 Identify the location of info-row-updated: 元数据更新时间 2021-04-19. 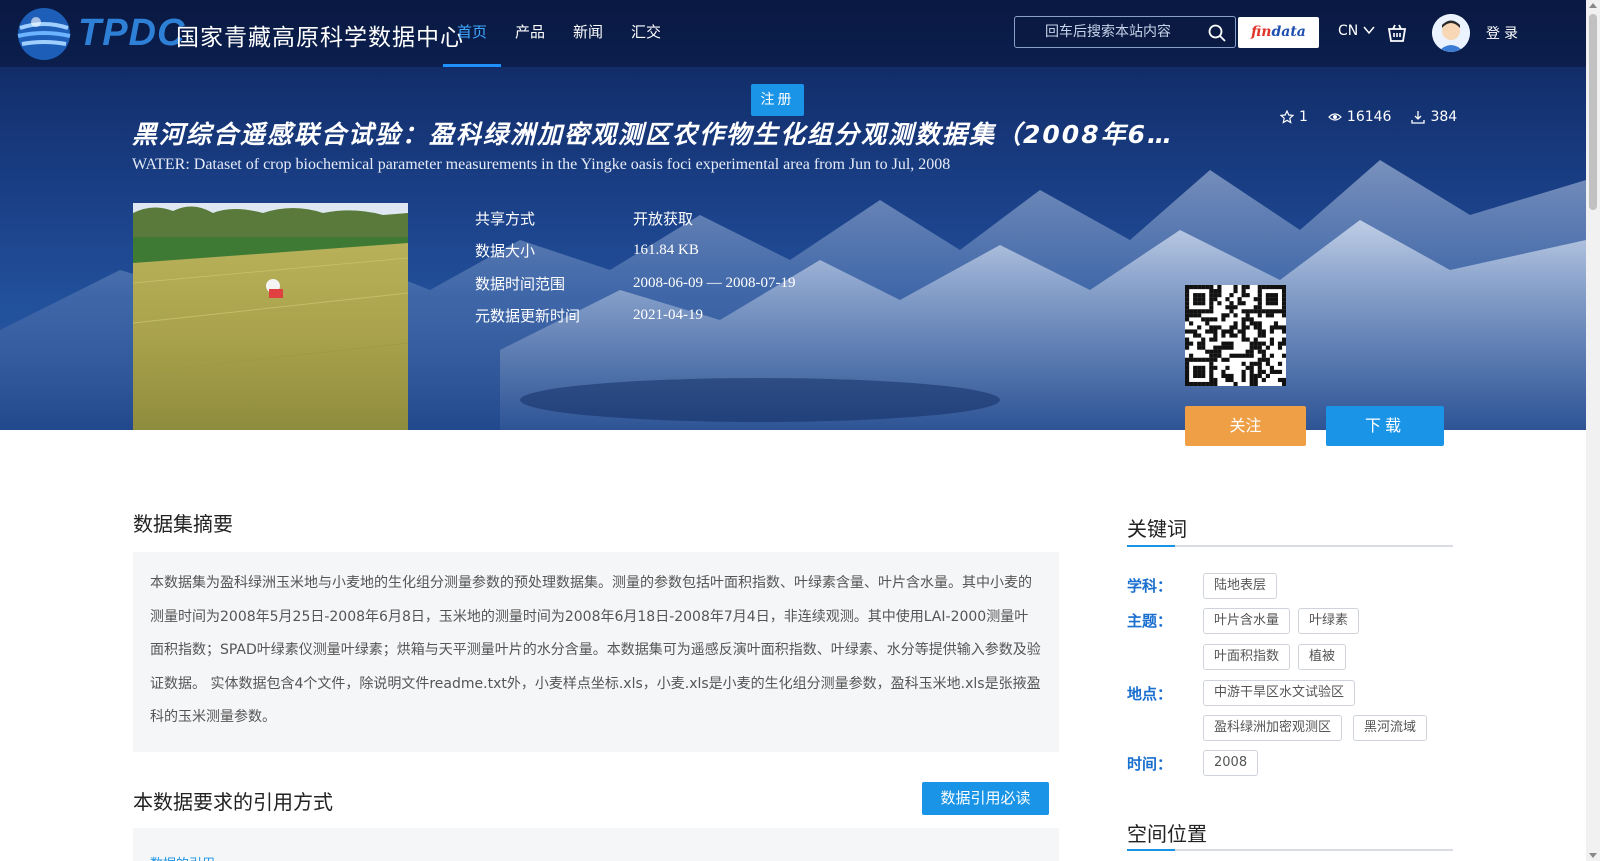
(635, 316).